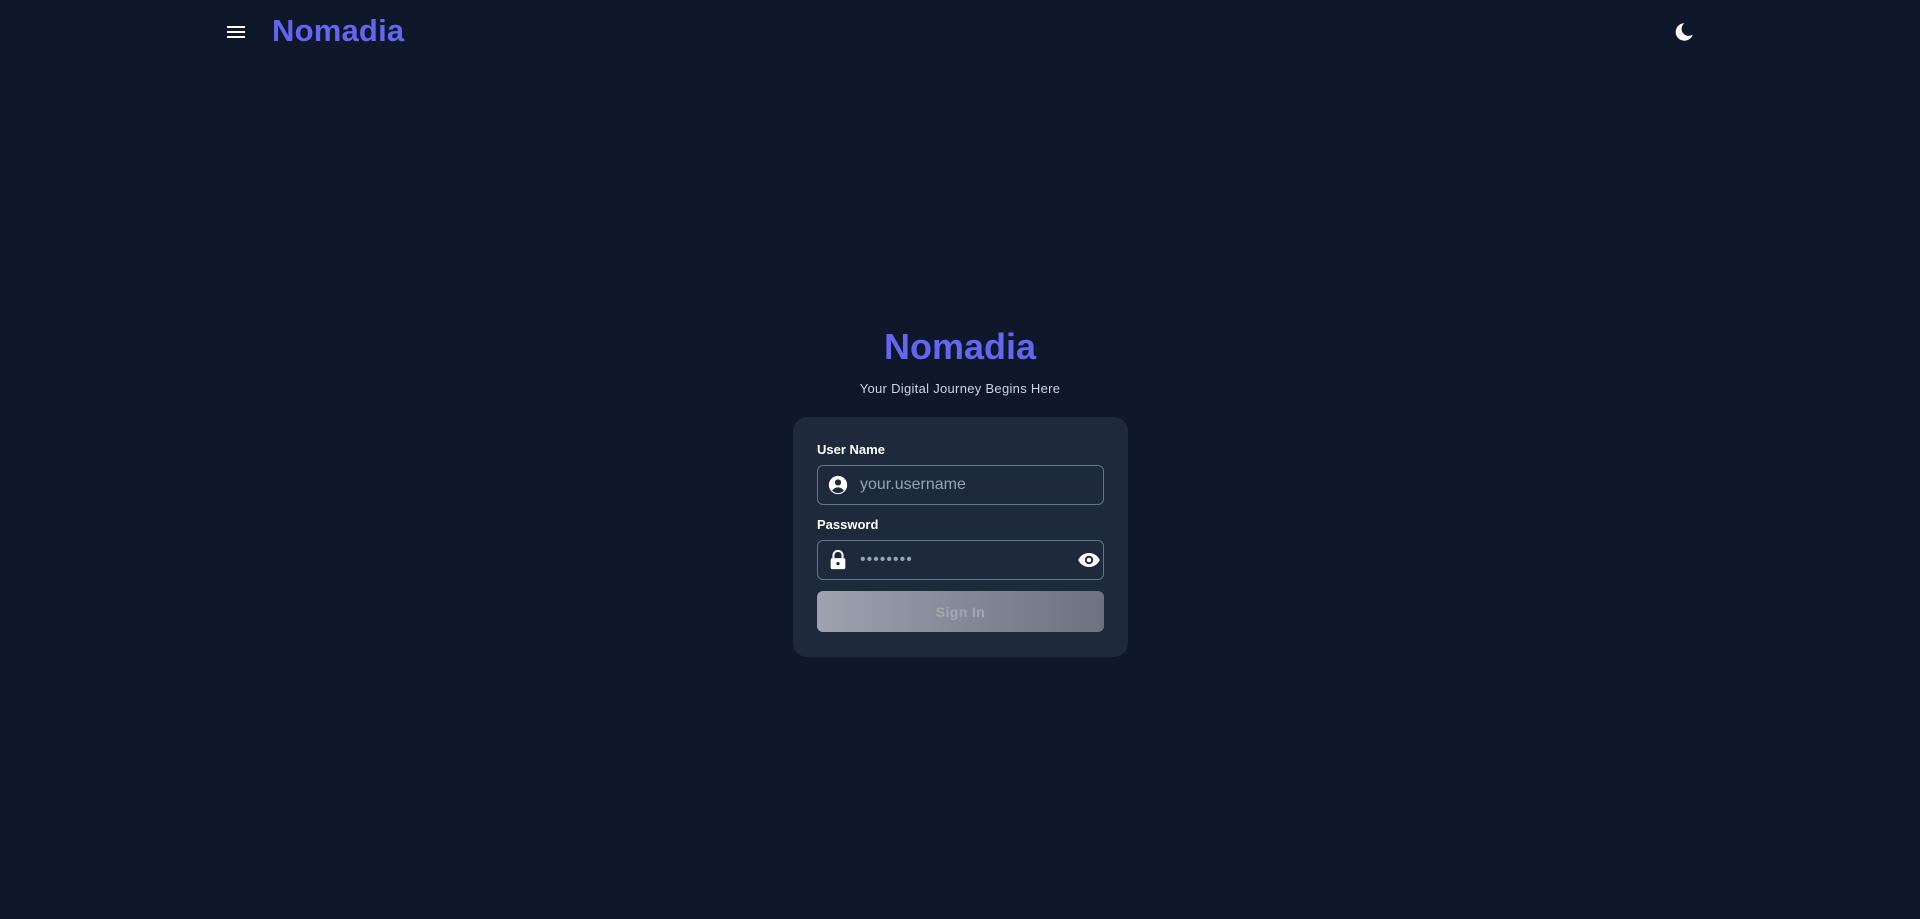  Describe the element at coordinates (980, 485) in the screenshot. I see `username-input` at that location.